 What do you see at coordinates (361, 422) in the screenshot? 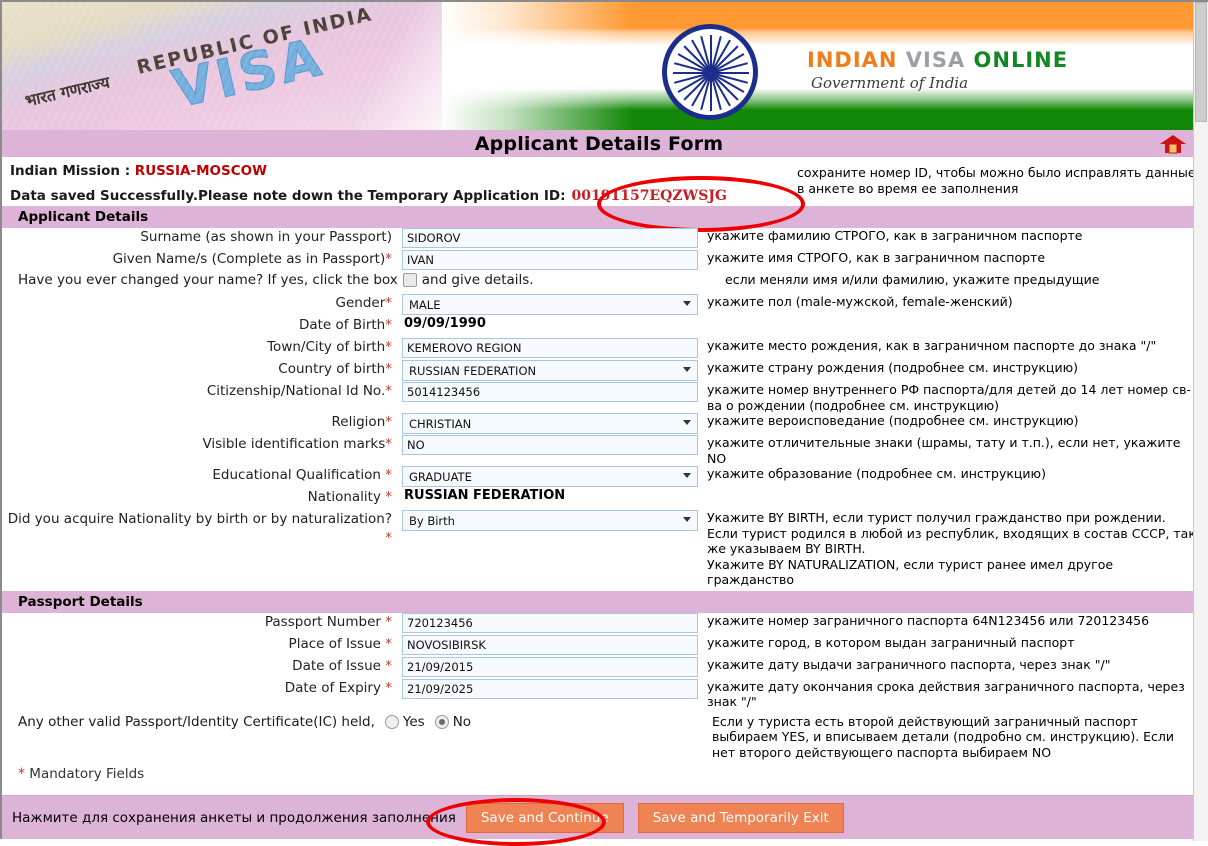
I see `label-religion: Religion*` at bounding box center [361, 422].